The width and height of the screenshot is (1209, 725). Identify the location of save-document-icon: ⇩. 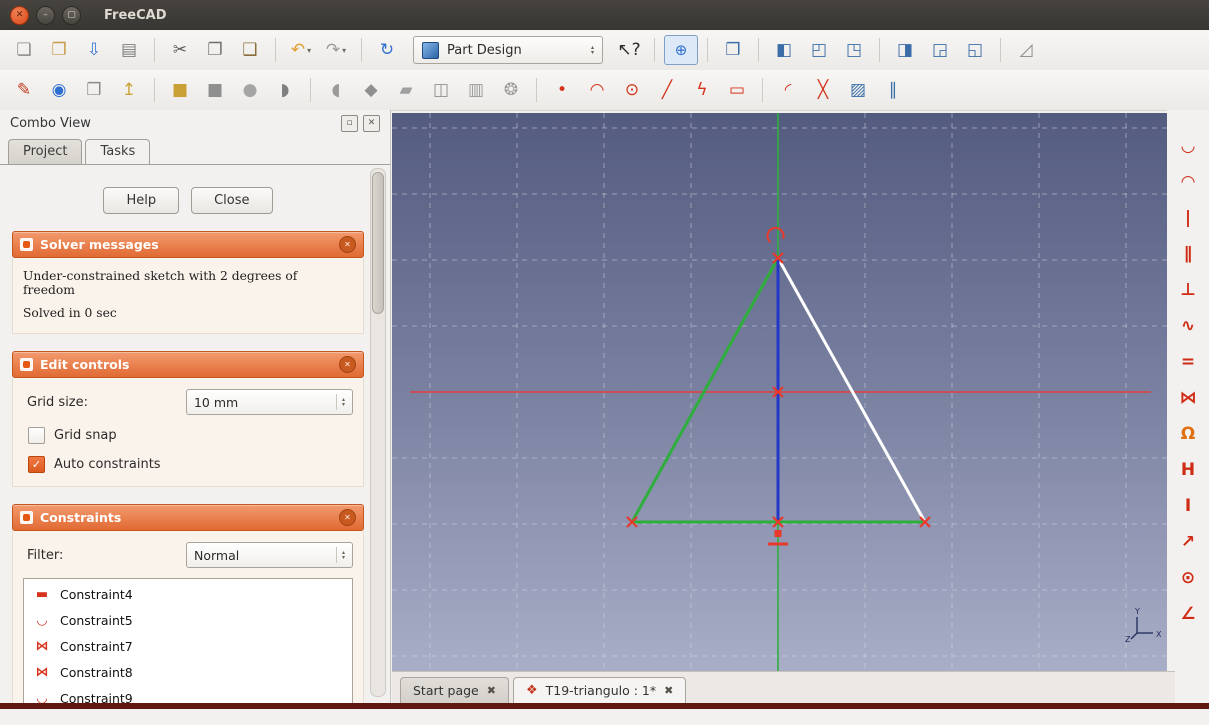
(94, 50).